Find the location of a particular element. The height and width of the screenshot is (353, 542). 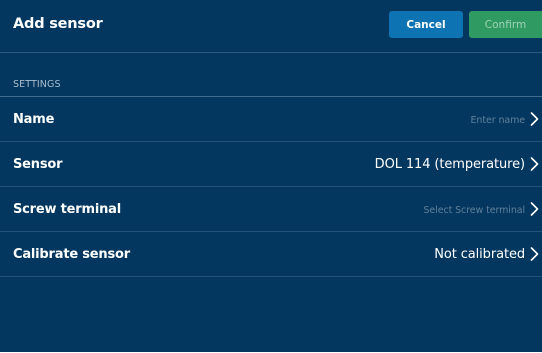

row-label-sensor: Sensor is located at coordinates (38, 164).